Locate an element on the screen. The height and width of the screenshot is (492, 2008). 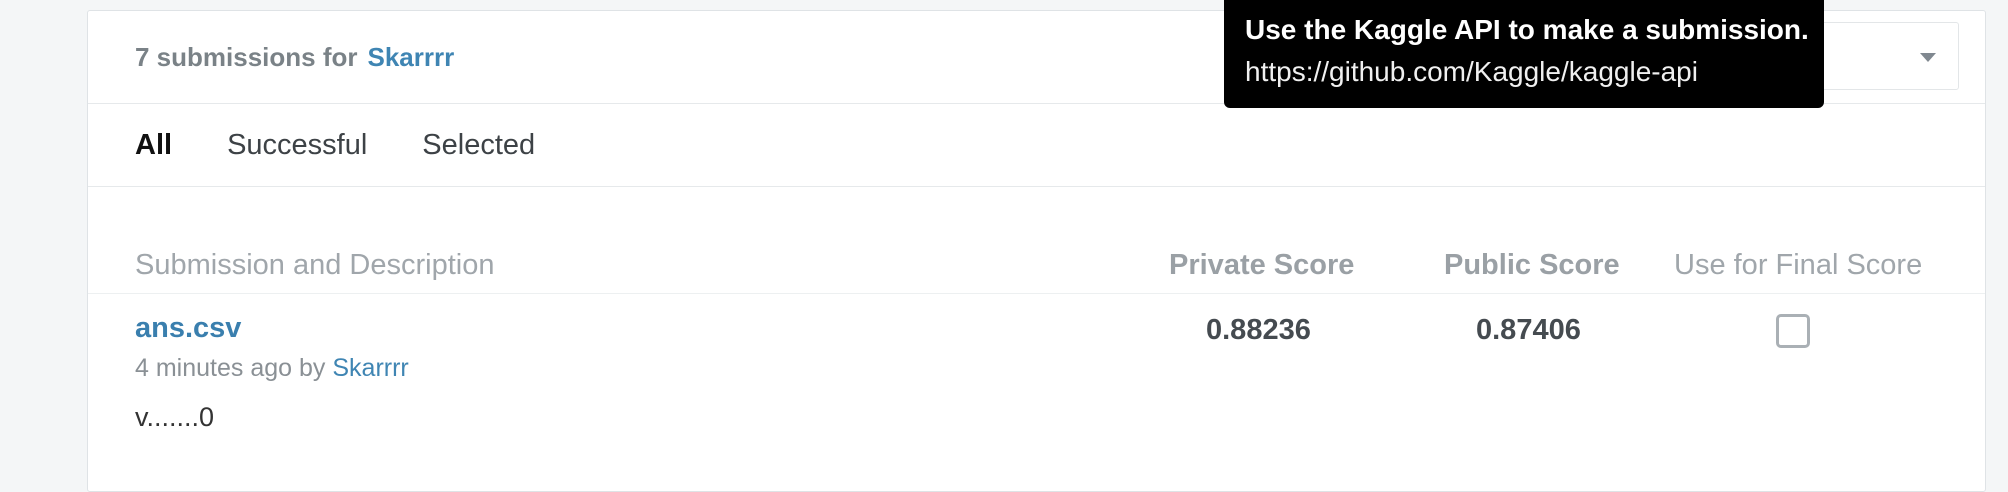
tab-selected: Selected is located at coordinates (478, 145).